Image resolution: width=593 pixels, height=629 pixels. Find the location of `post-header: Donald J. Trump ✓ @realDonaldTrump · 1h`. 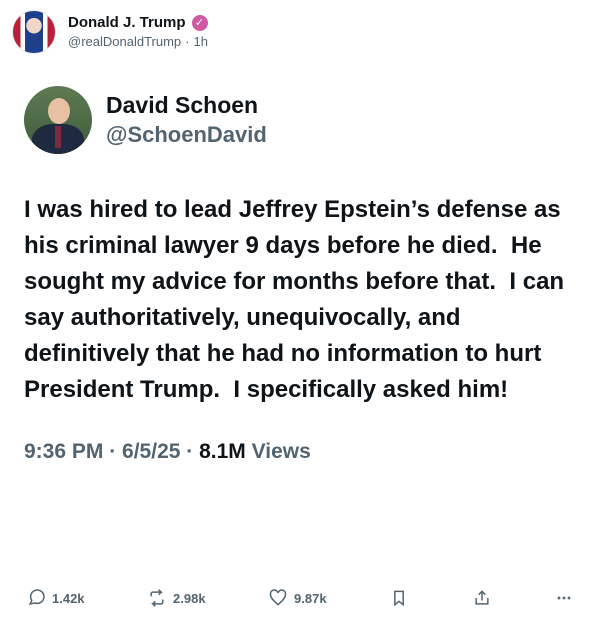

post-header: Donald J. Trump ✓ @realDonaldTrump · 1h is located at coordinates (110, 32).